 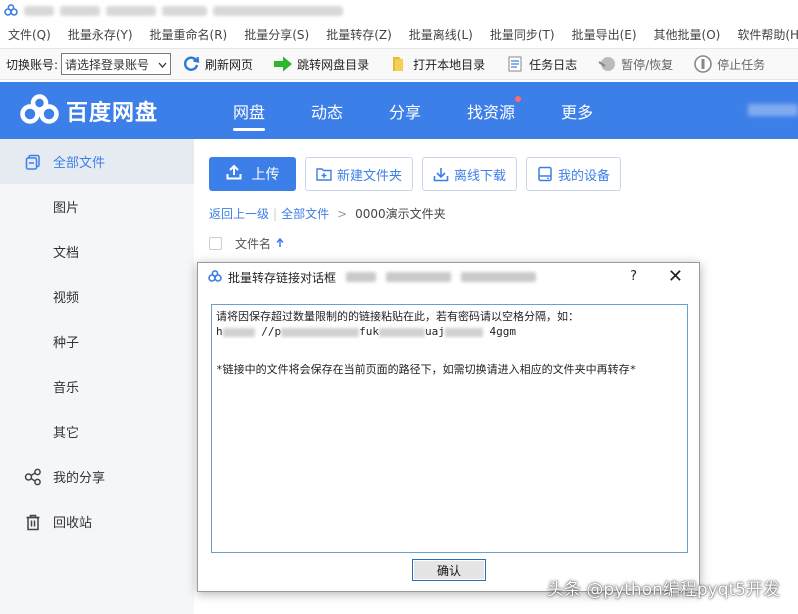 I want to click on chevron-right-icon: >, so click(x=342, y=213).